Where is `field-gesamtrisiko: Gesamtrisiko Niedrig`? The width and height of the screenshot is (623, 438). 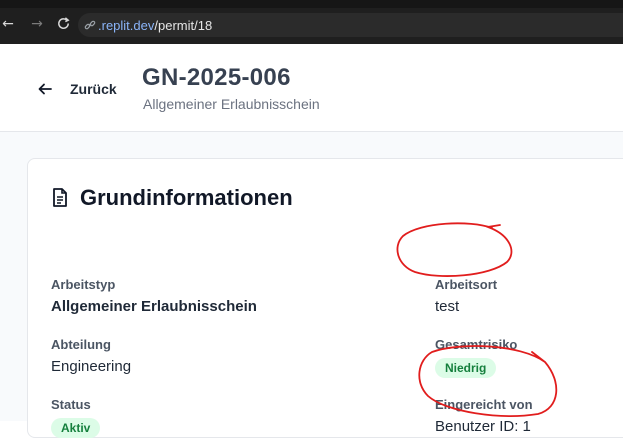 field-gesamtrisiko: Gesamtrisiko Niedrig is located at coordinates (476, 357).